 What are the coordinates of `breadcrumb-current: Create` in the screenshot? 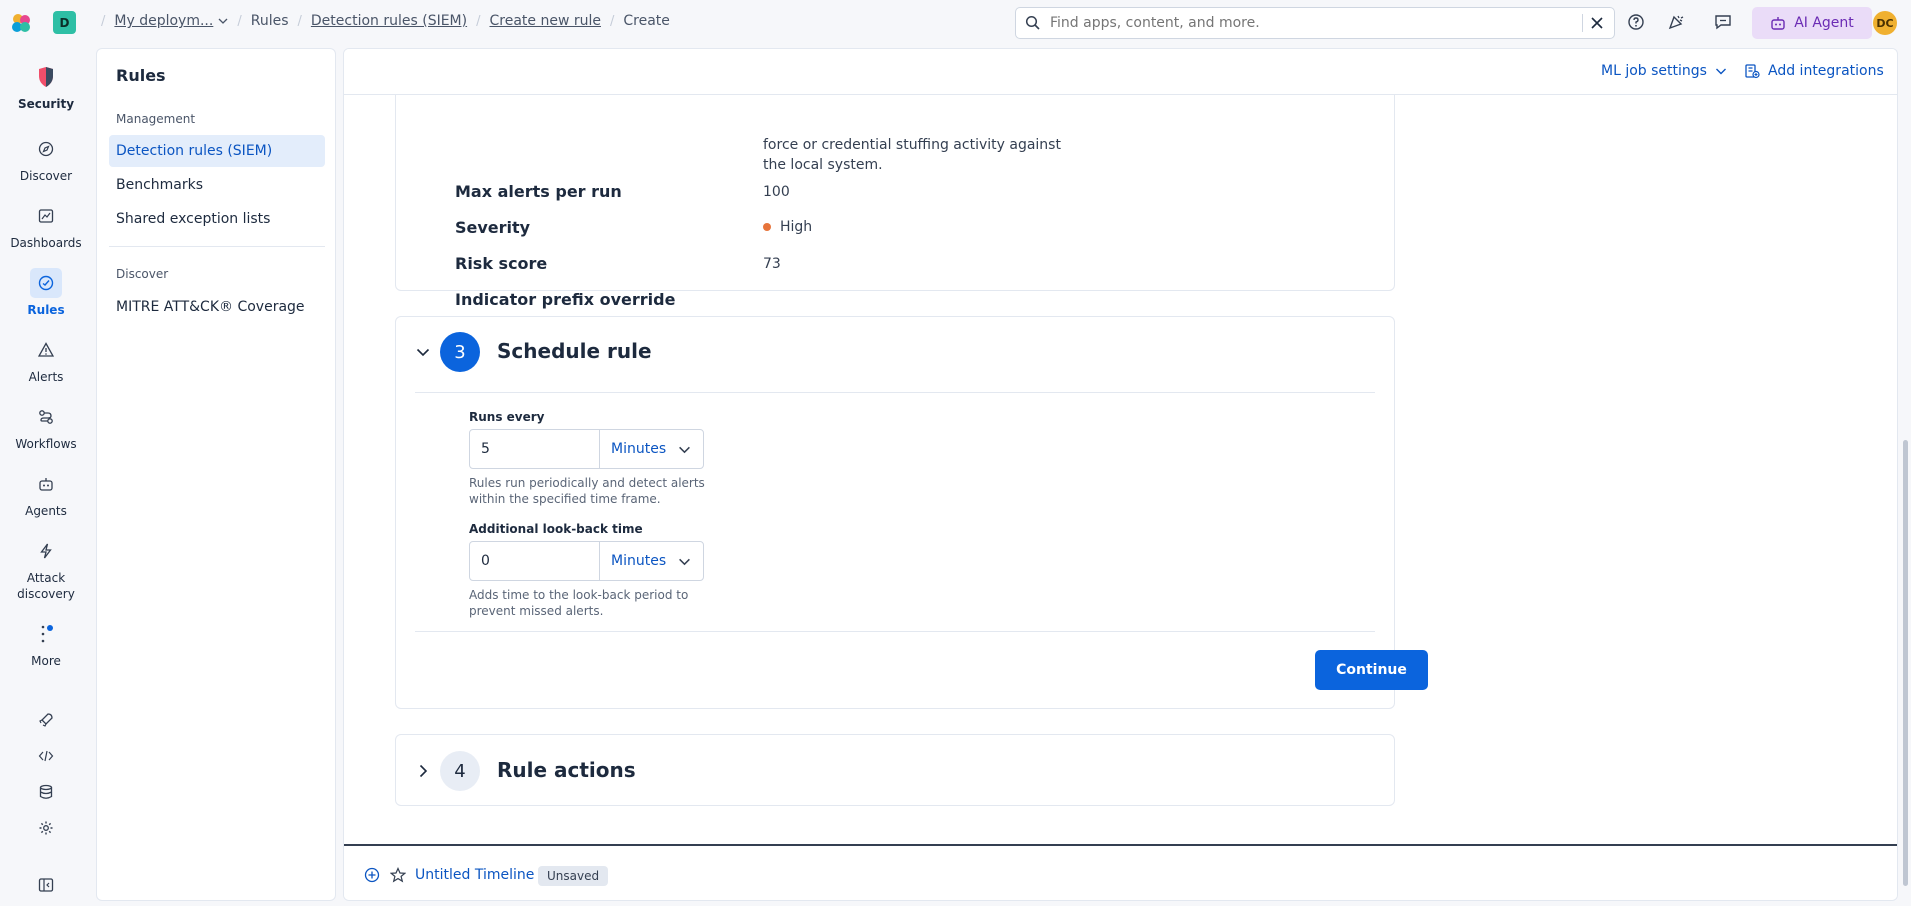 It's located at (646, 21).